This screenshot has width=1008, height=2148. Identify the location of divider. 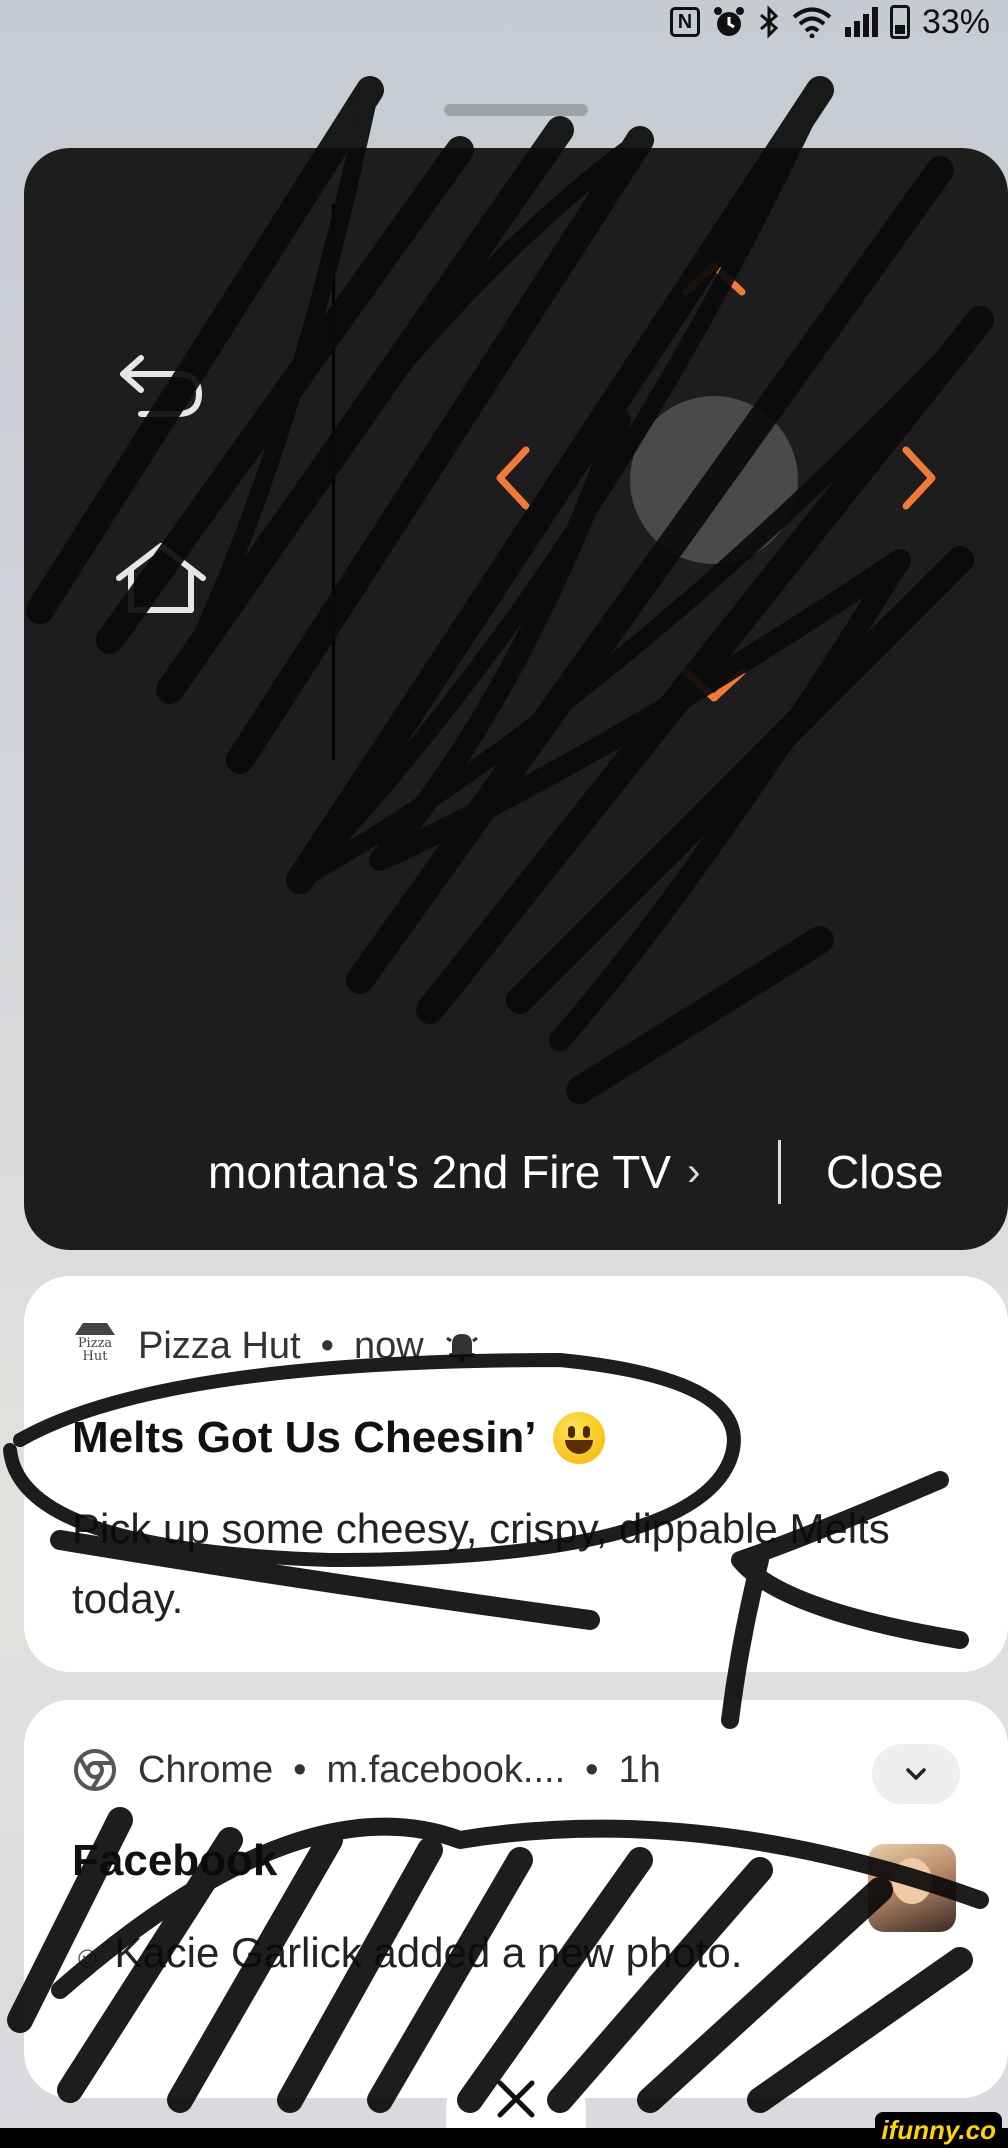
(333, 482).